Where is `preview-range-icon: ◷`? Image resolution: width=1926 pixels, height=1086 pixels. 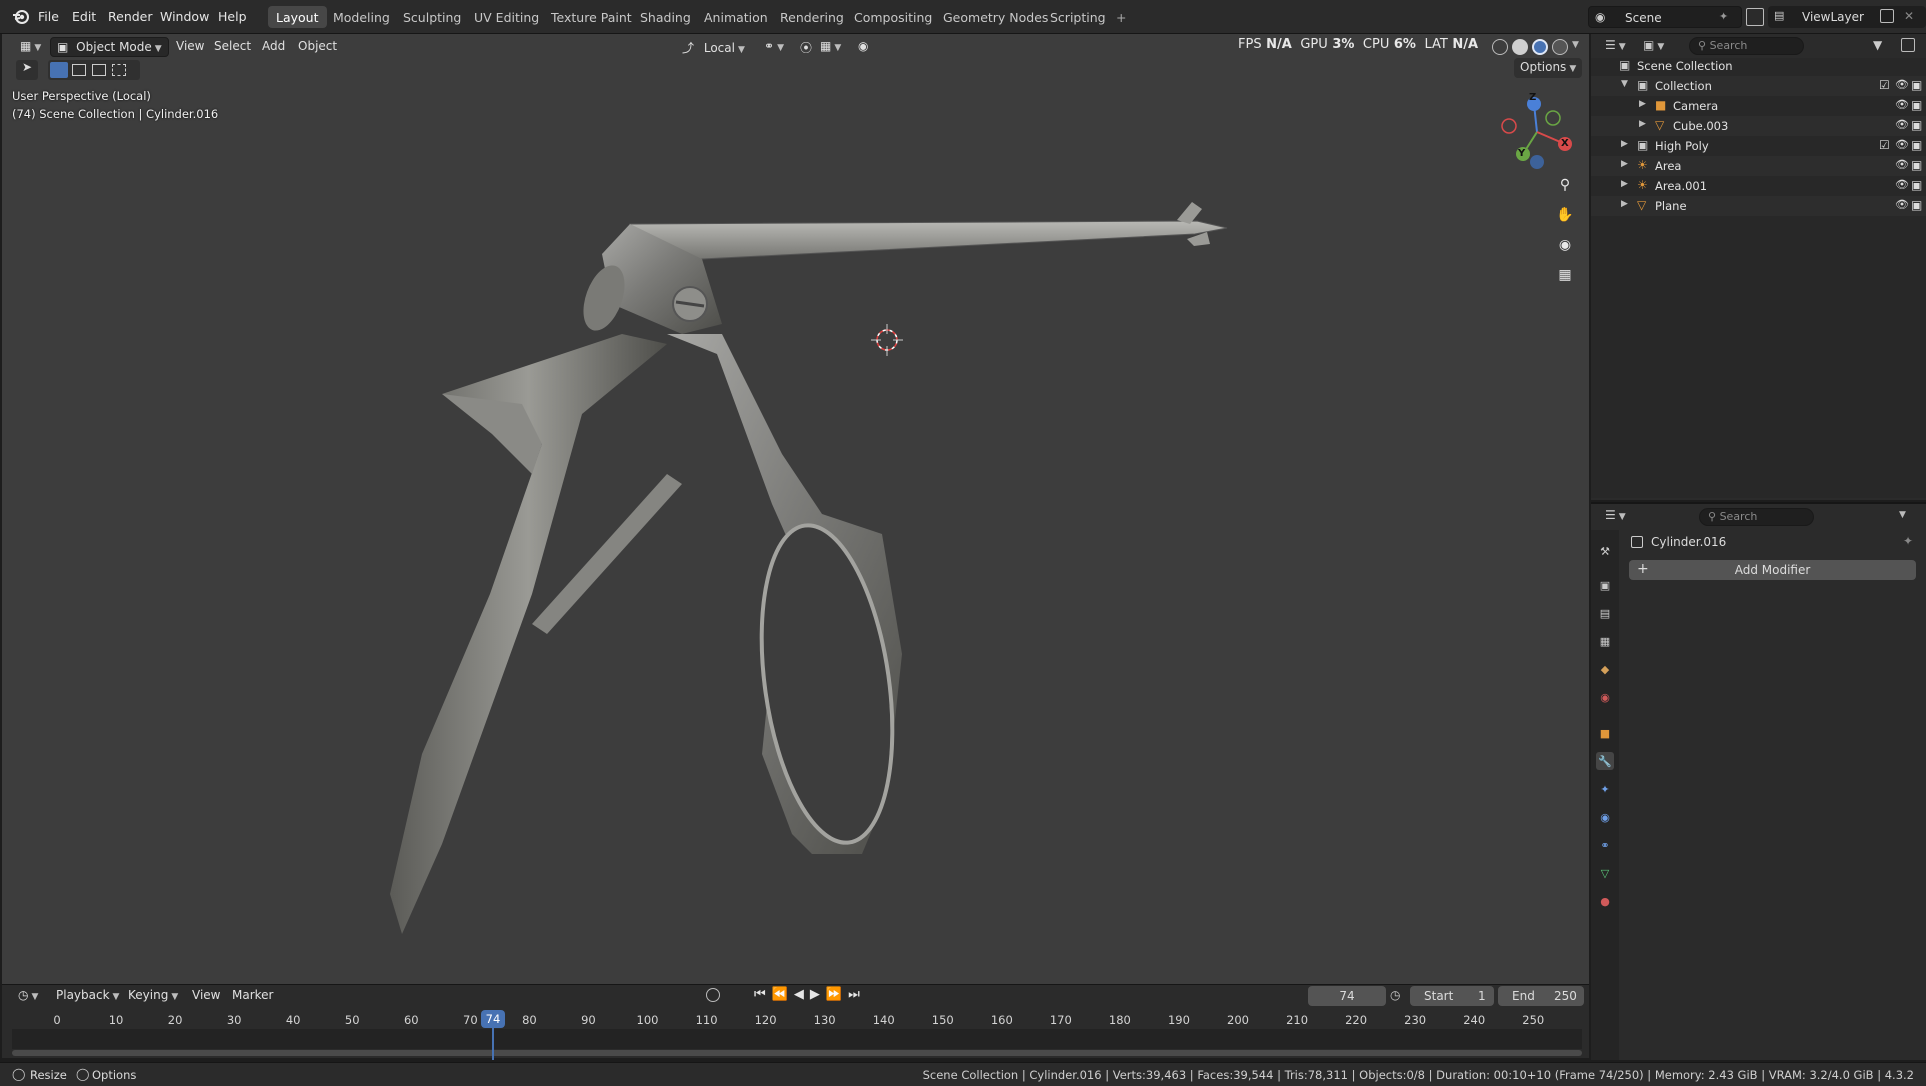 preview-range-icon: ◷ is located at coordinates (1395, 995).